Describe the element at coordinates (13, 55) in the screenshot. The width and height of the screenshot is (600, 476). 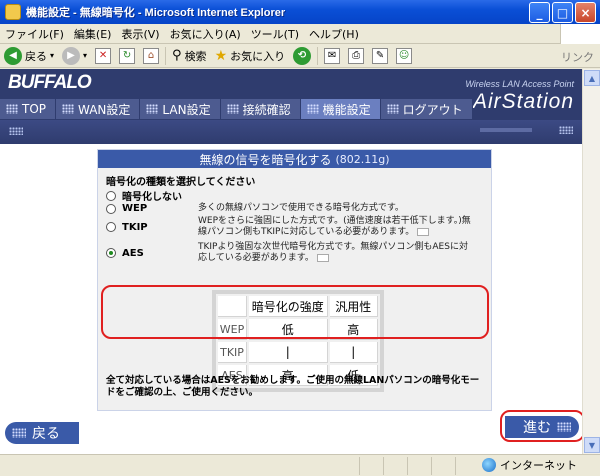
I see `back-arrow-icon: ◀` at that location.